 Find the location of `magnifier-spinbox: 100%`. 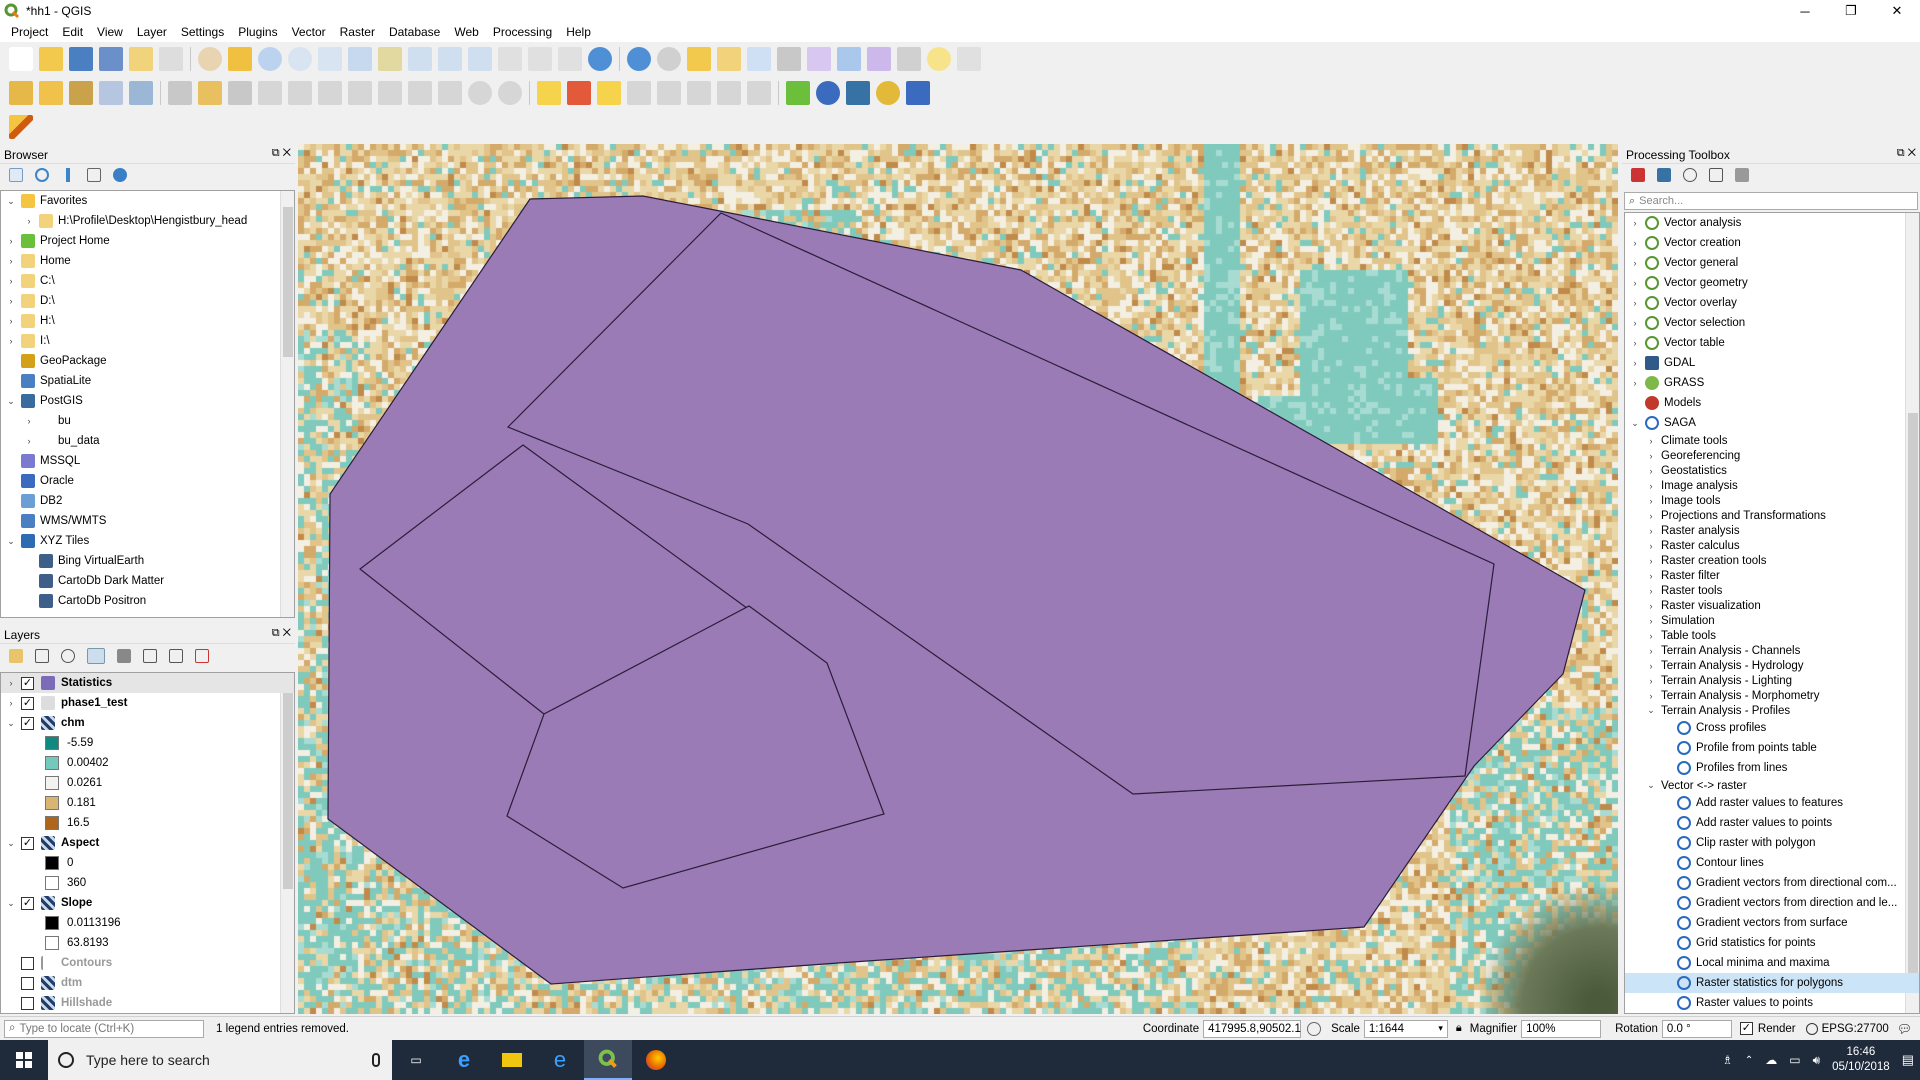

magnifier-spinbox: 100% is located at coordinates (1561, 1028).